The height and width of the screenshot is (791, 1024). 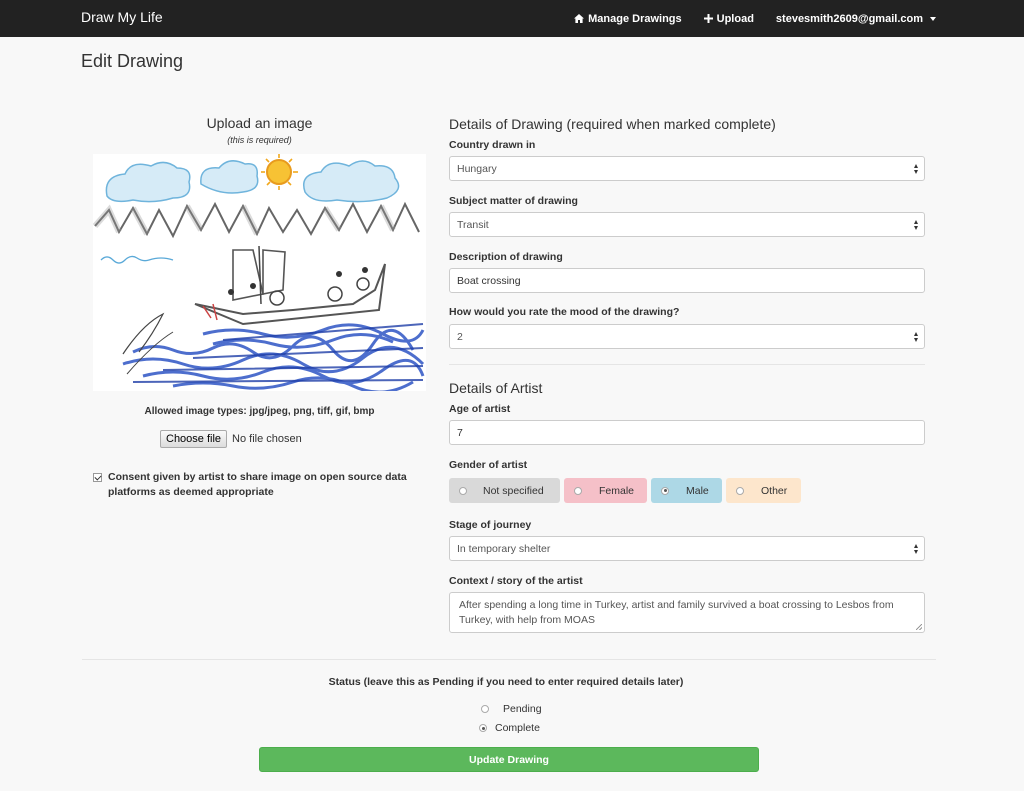 I want to click on country-label: Country drawn in, so click(x=492, y=145).